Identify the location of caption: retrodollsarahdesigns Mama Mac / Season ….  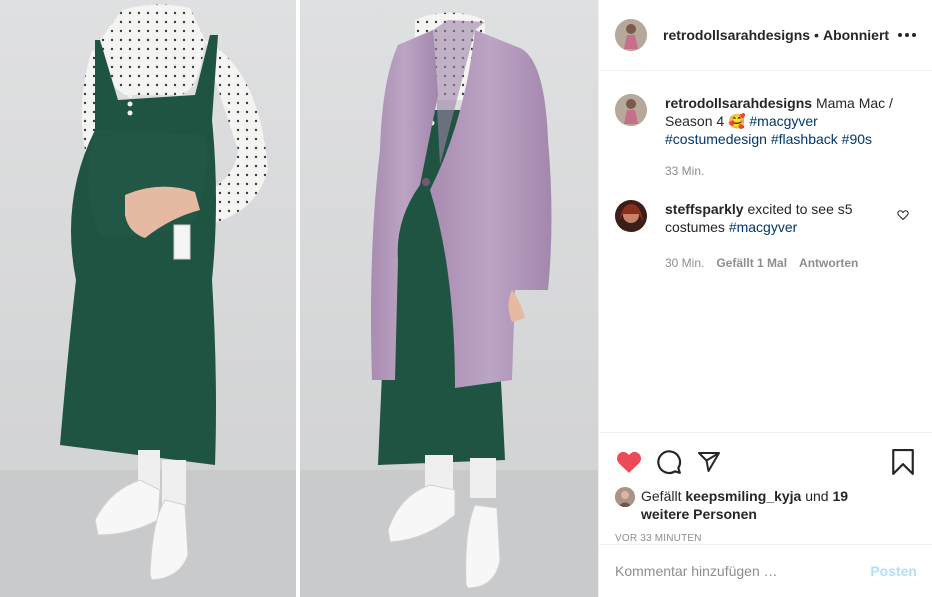
(766, 137).